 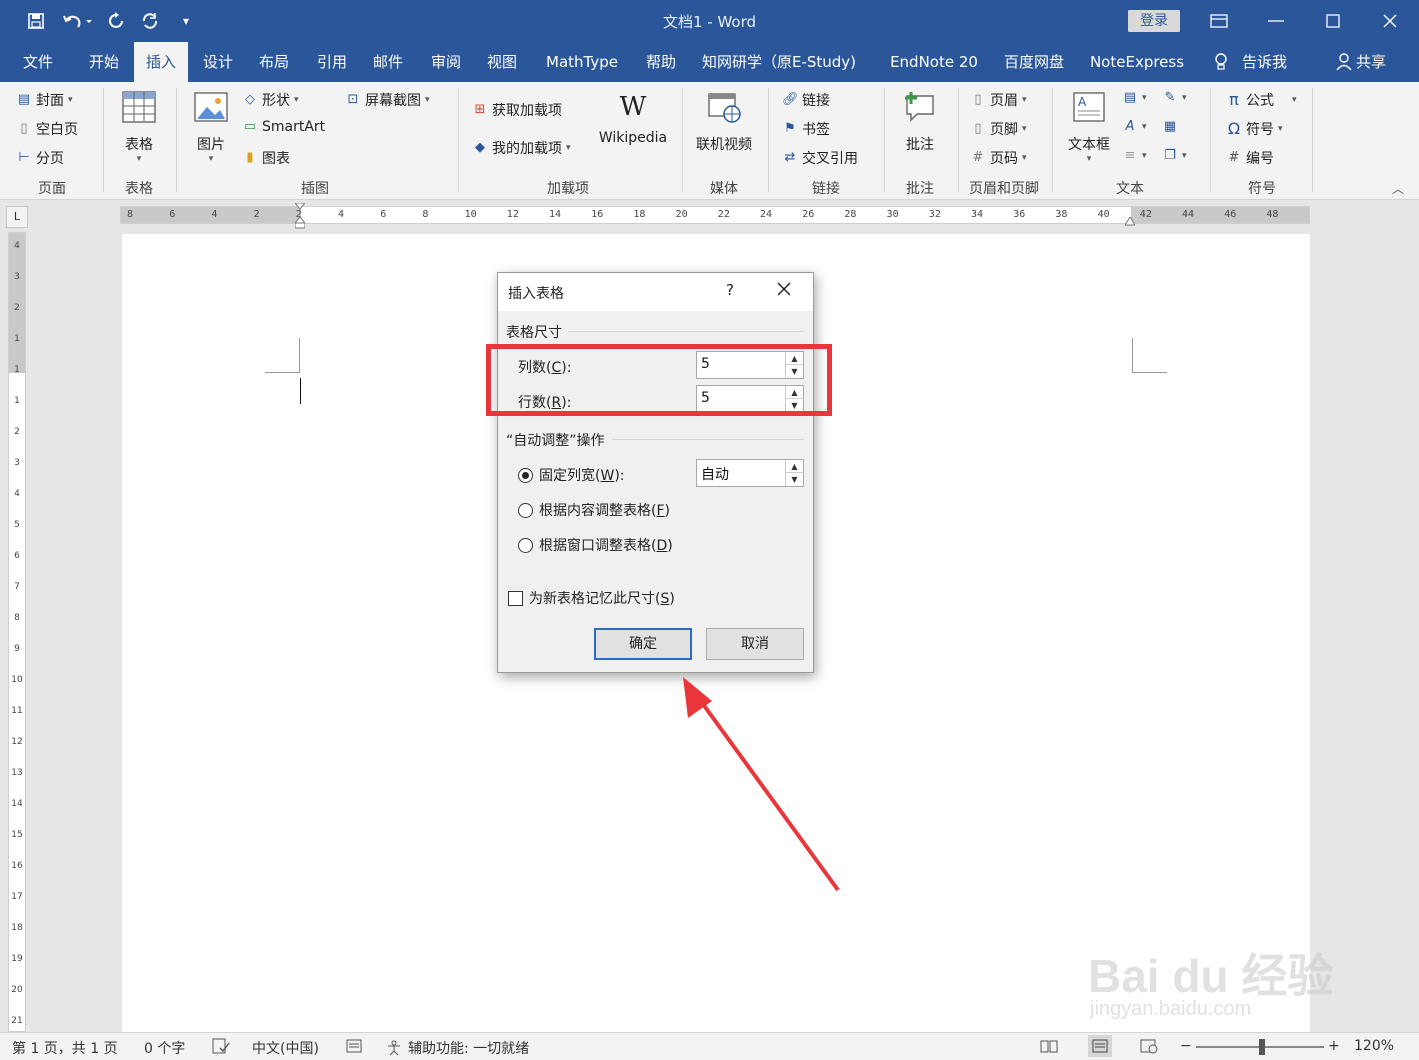 I want to click on tab-mailings: 邮件, so click(x=388, y=62).